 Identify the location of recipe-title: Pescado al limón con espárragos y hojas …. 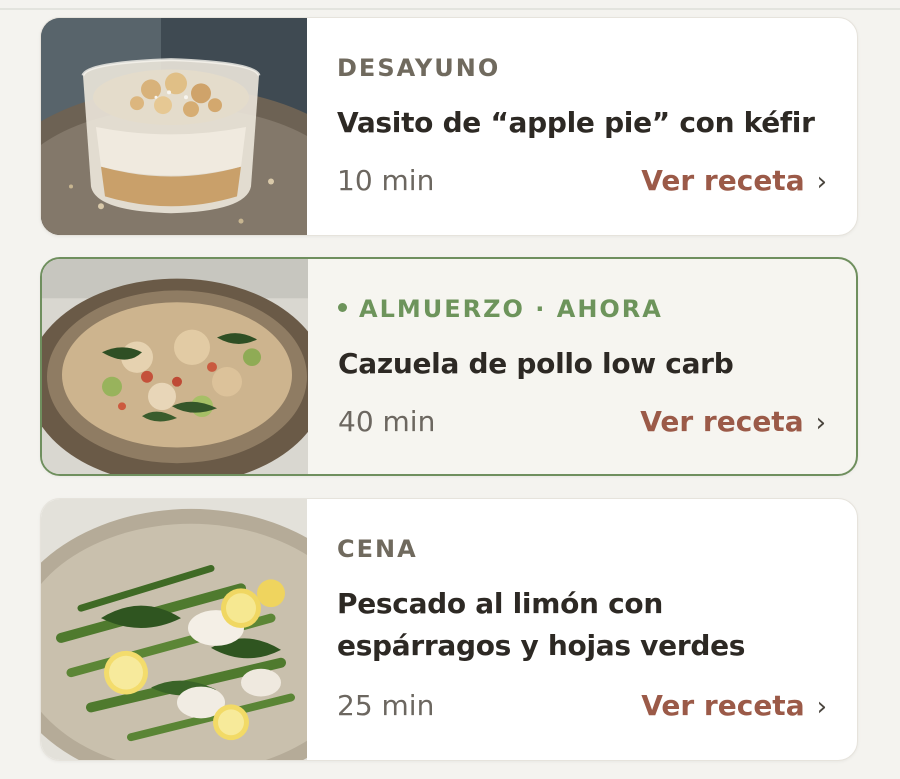
(541, 624).